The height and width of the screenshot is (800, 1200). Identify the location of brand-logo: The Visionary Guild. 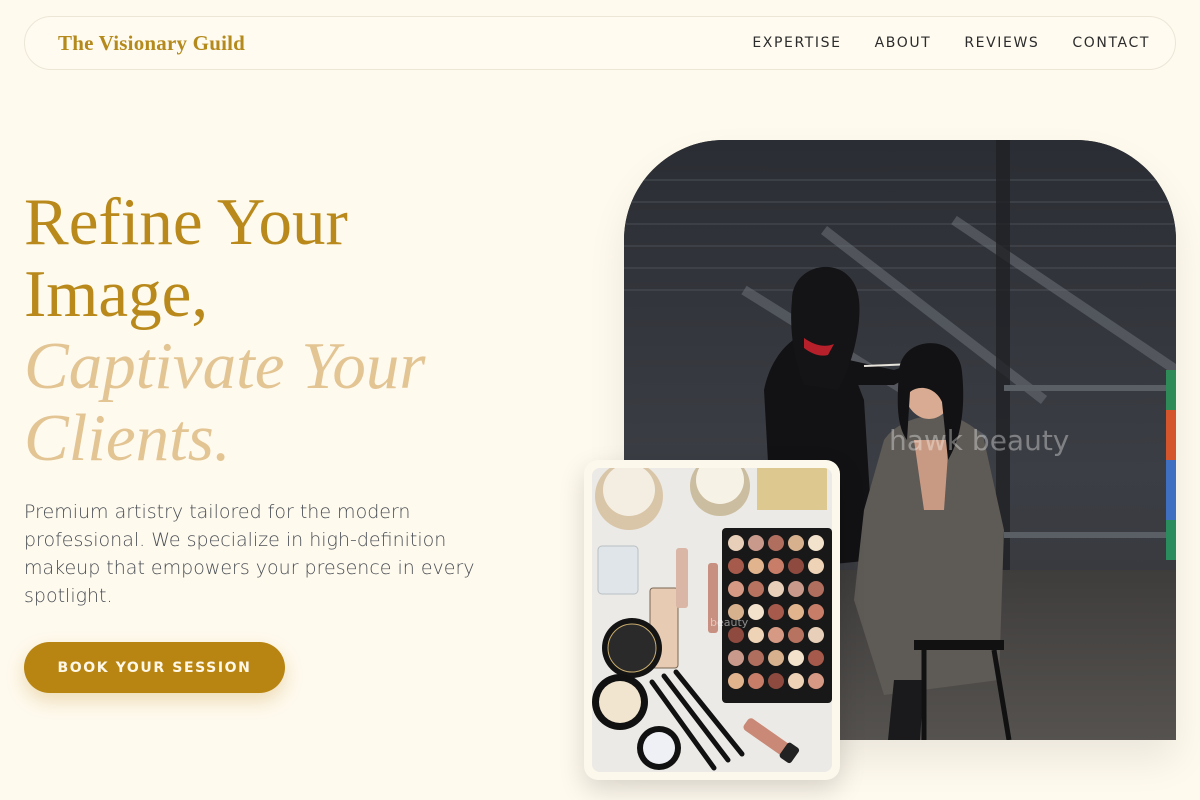
(151, 43).